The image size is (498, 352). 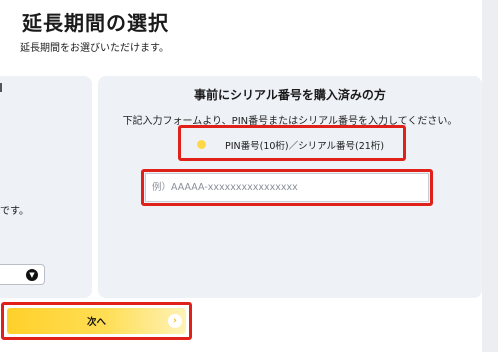 I want to click on next-button-label: 次へ, so click(x=96, y=322).